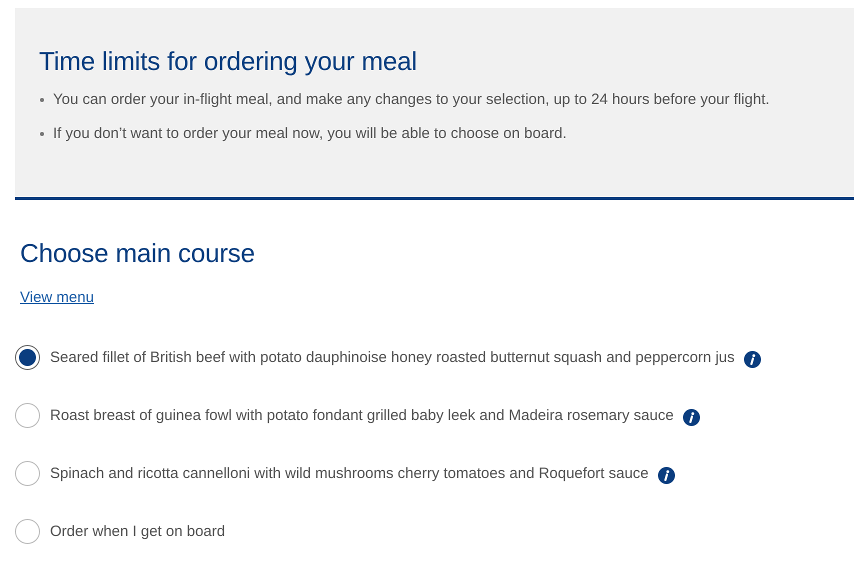  I want to click on info-text: You can order your in-flight meal, and make any changes to your selection, up to 24 hours before your flight., so click(411, 100).